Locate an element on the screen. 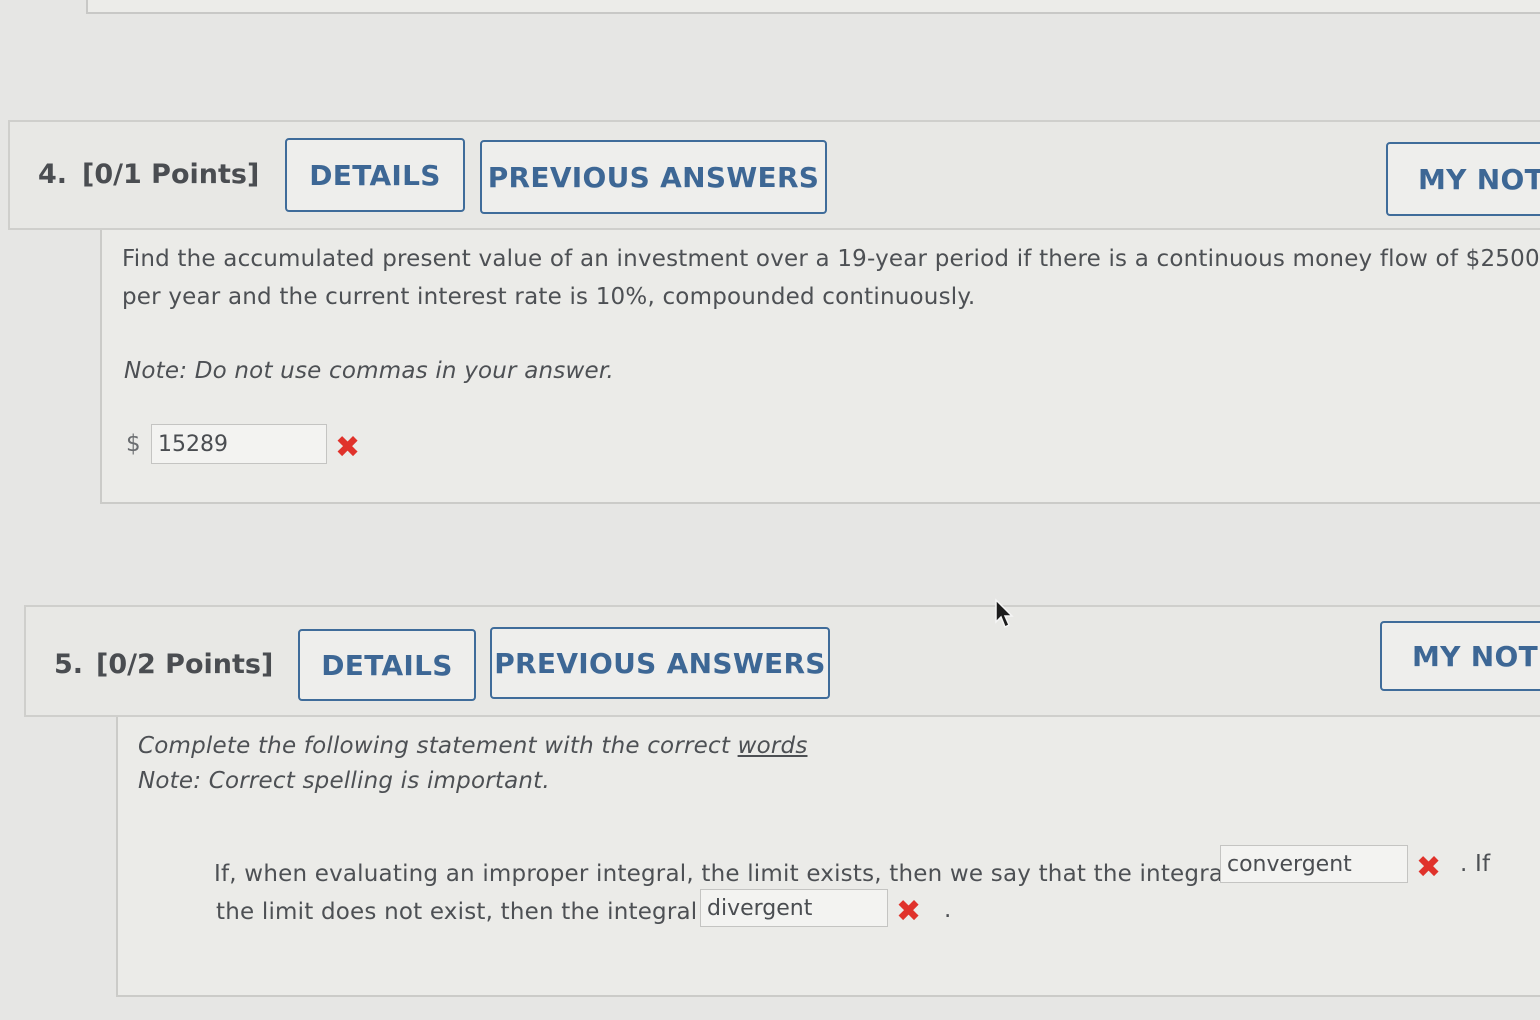 The height and width of the screenshot is (1020, 1540). question-5-note: Note: Correct spelling is important. is located at coordinates (344, 781).